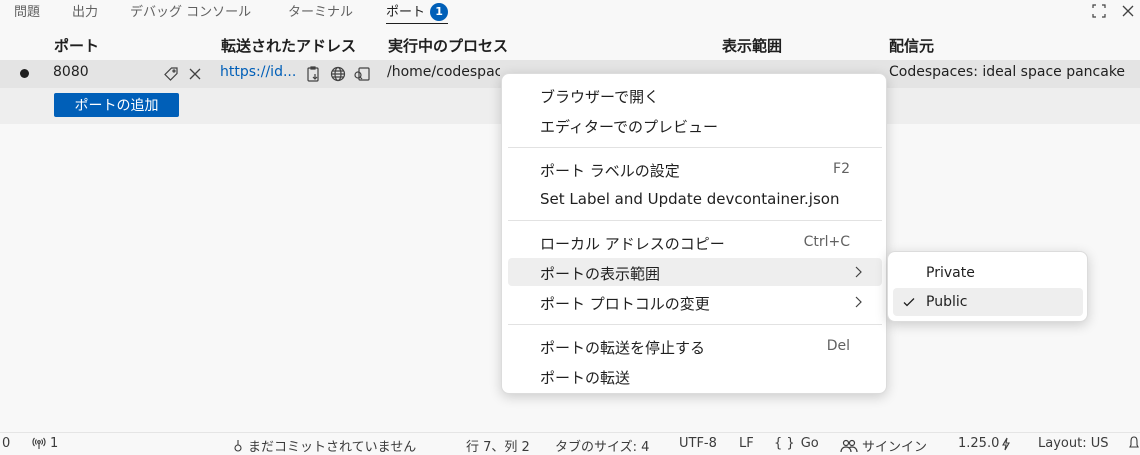 This screenshot has height=455, width=1140. I want to click on status-signin: サインイン, so click(883, 445).